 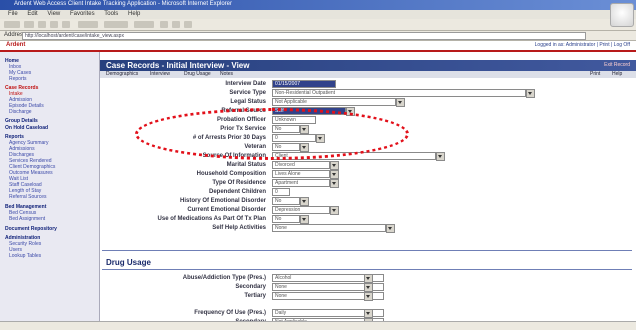 What do you see at coordinates (248, 102) in the screenshot?
I see `field-label: Legal Status` at bounding box center [248, 102].